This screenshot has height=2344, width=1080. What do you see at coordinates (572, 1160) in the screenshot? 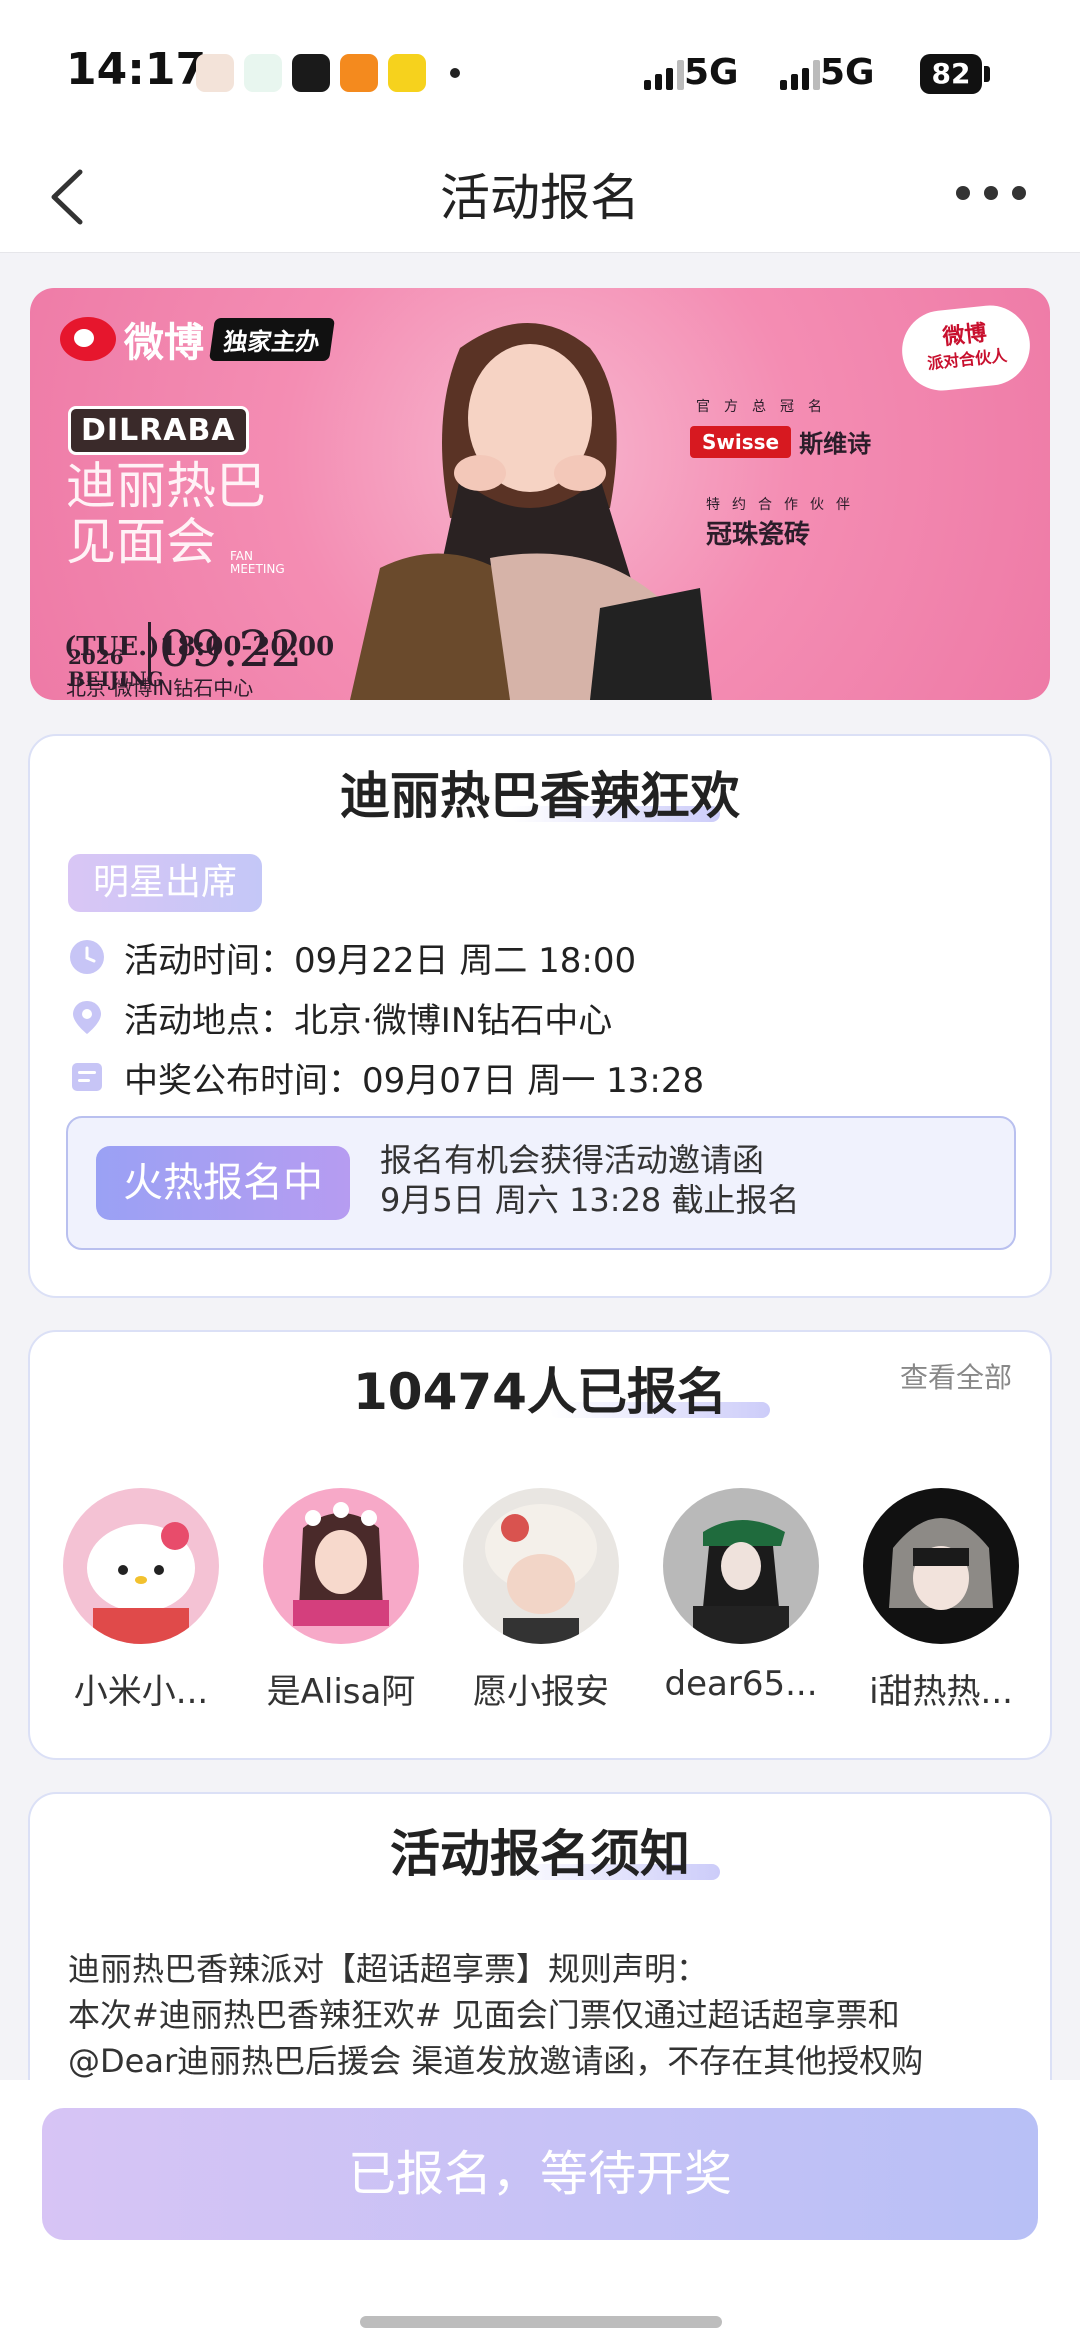
I see `signup-note-line1: 报名有机会获得活动邀请函` at bounding box center [572, 1160].